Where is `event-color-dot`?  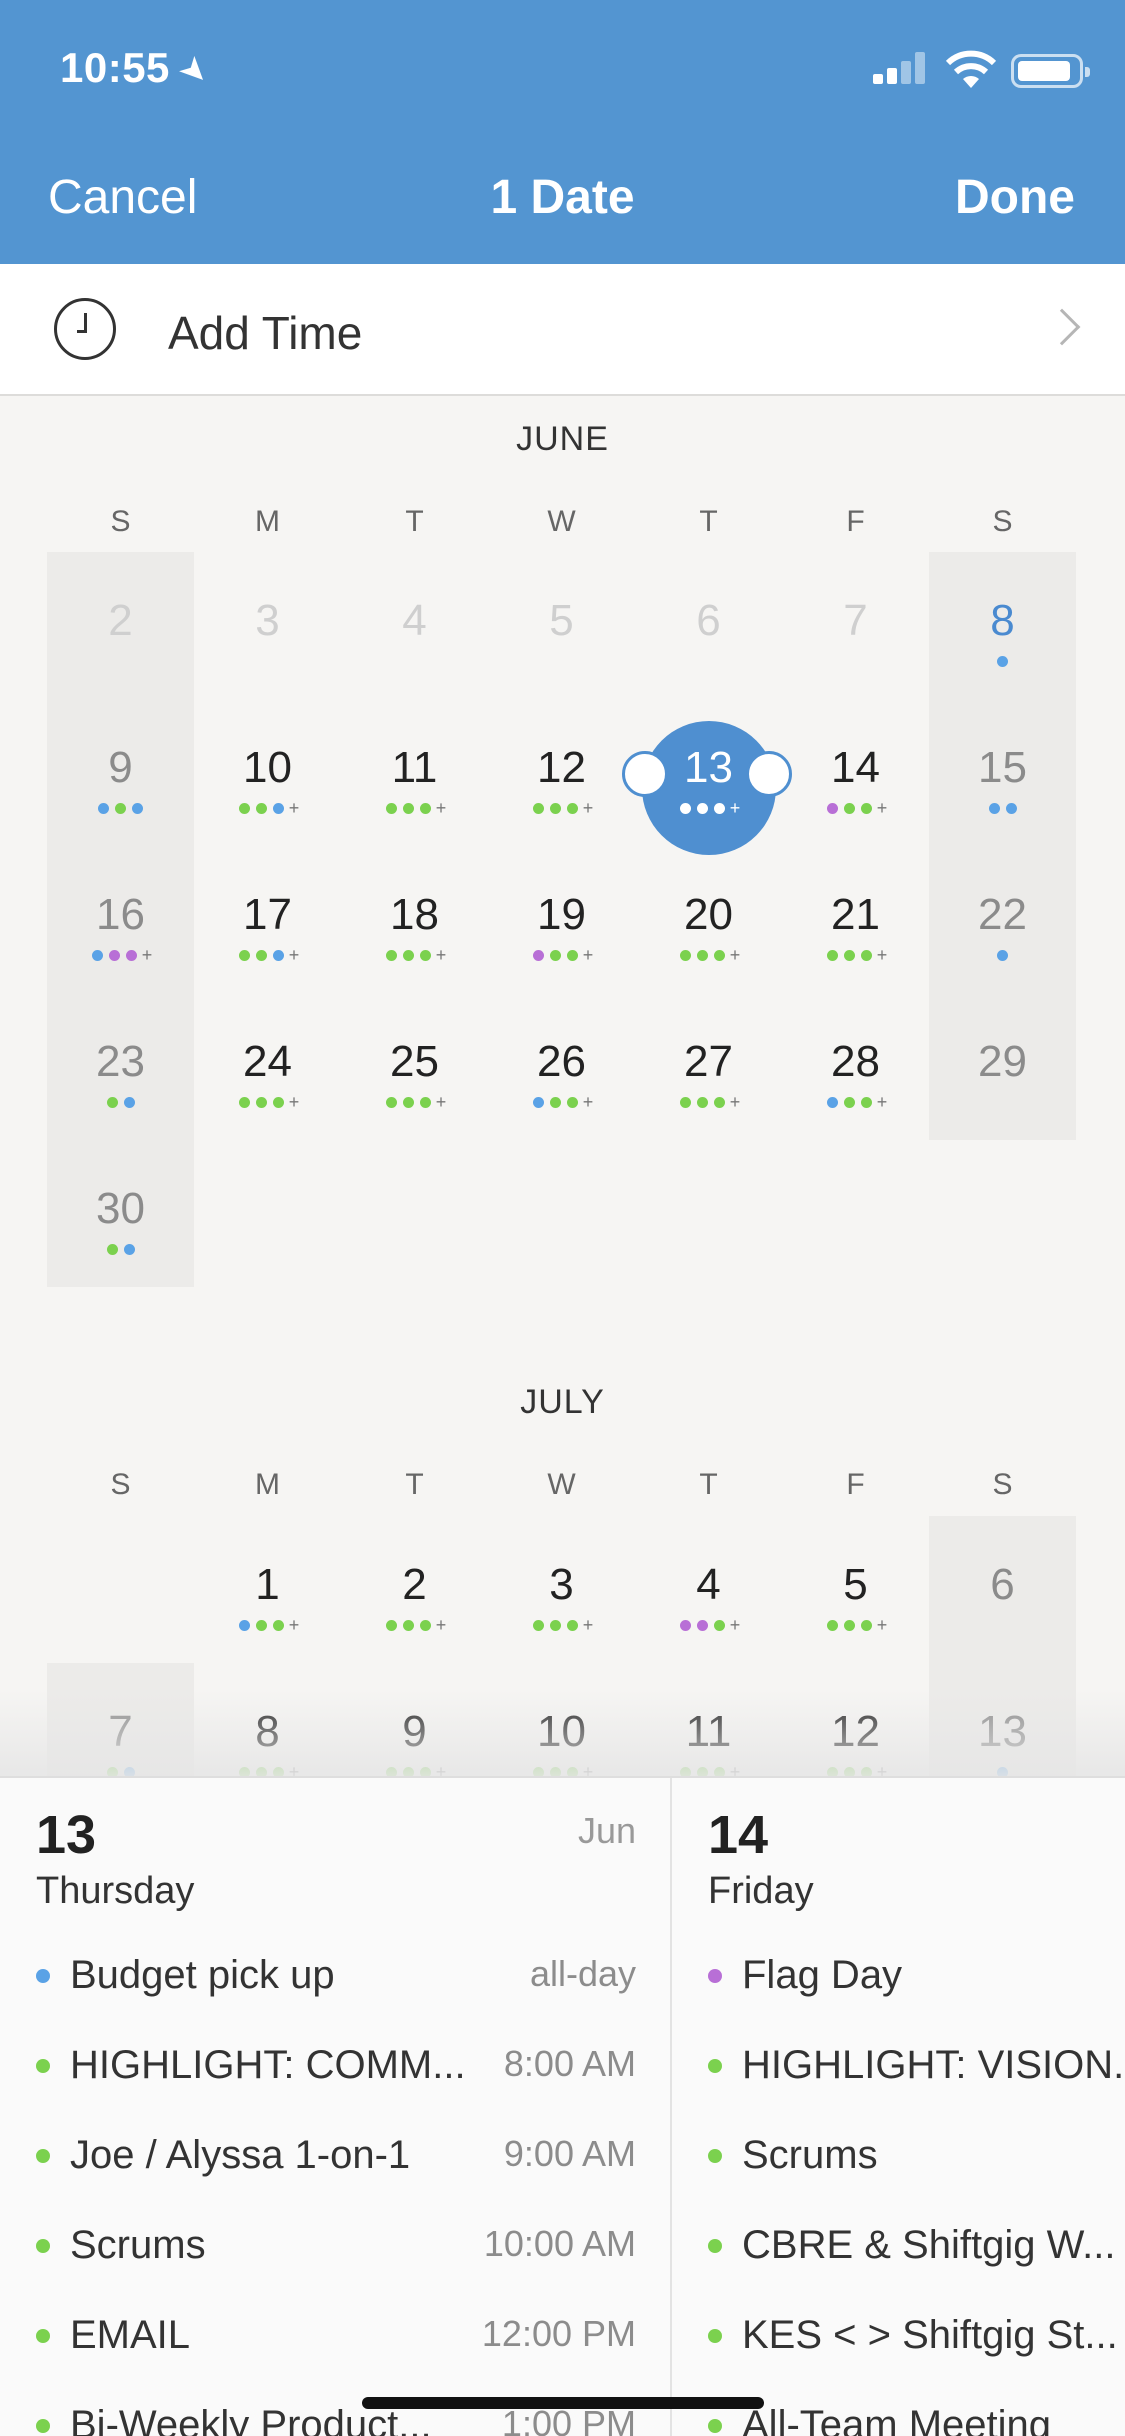
event-color-dot is located at coordinates (43, 2336).